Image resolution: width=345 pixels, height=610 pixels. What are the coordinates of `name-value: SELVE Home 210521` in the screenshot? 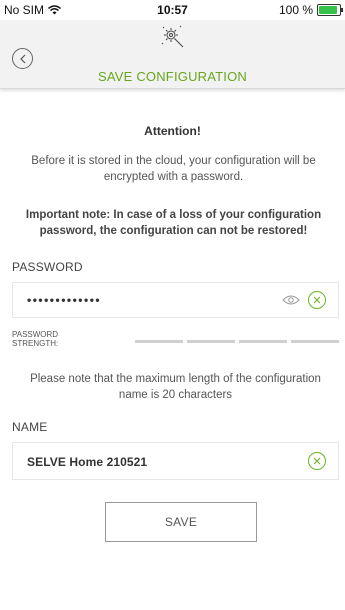 It's located at (87, 462).